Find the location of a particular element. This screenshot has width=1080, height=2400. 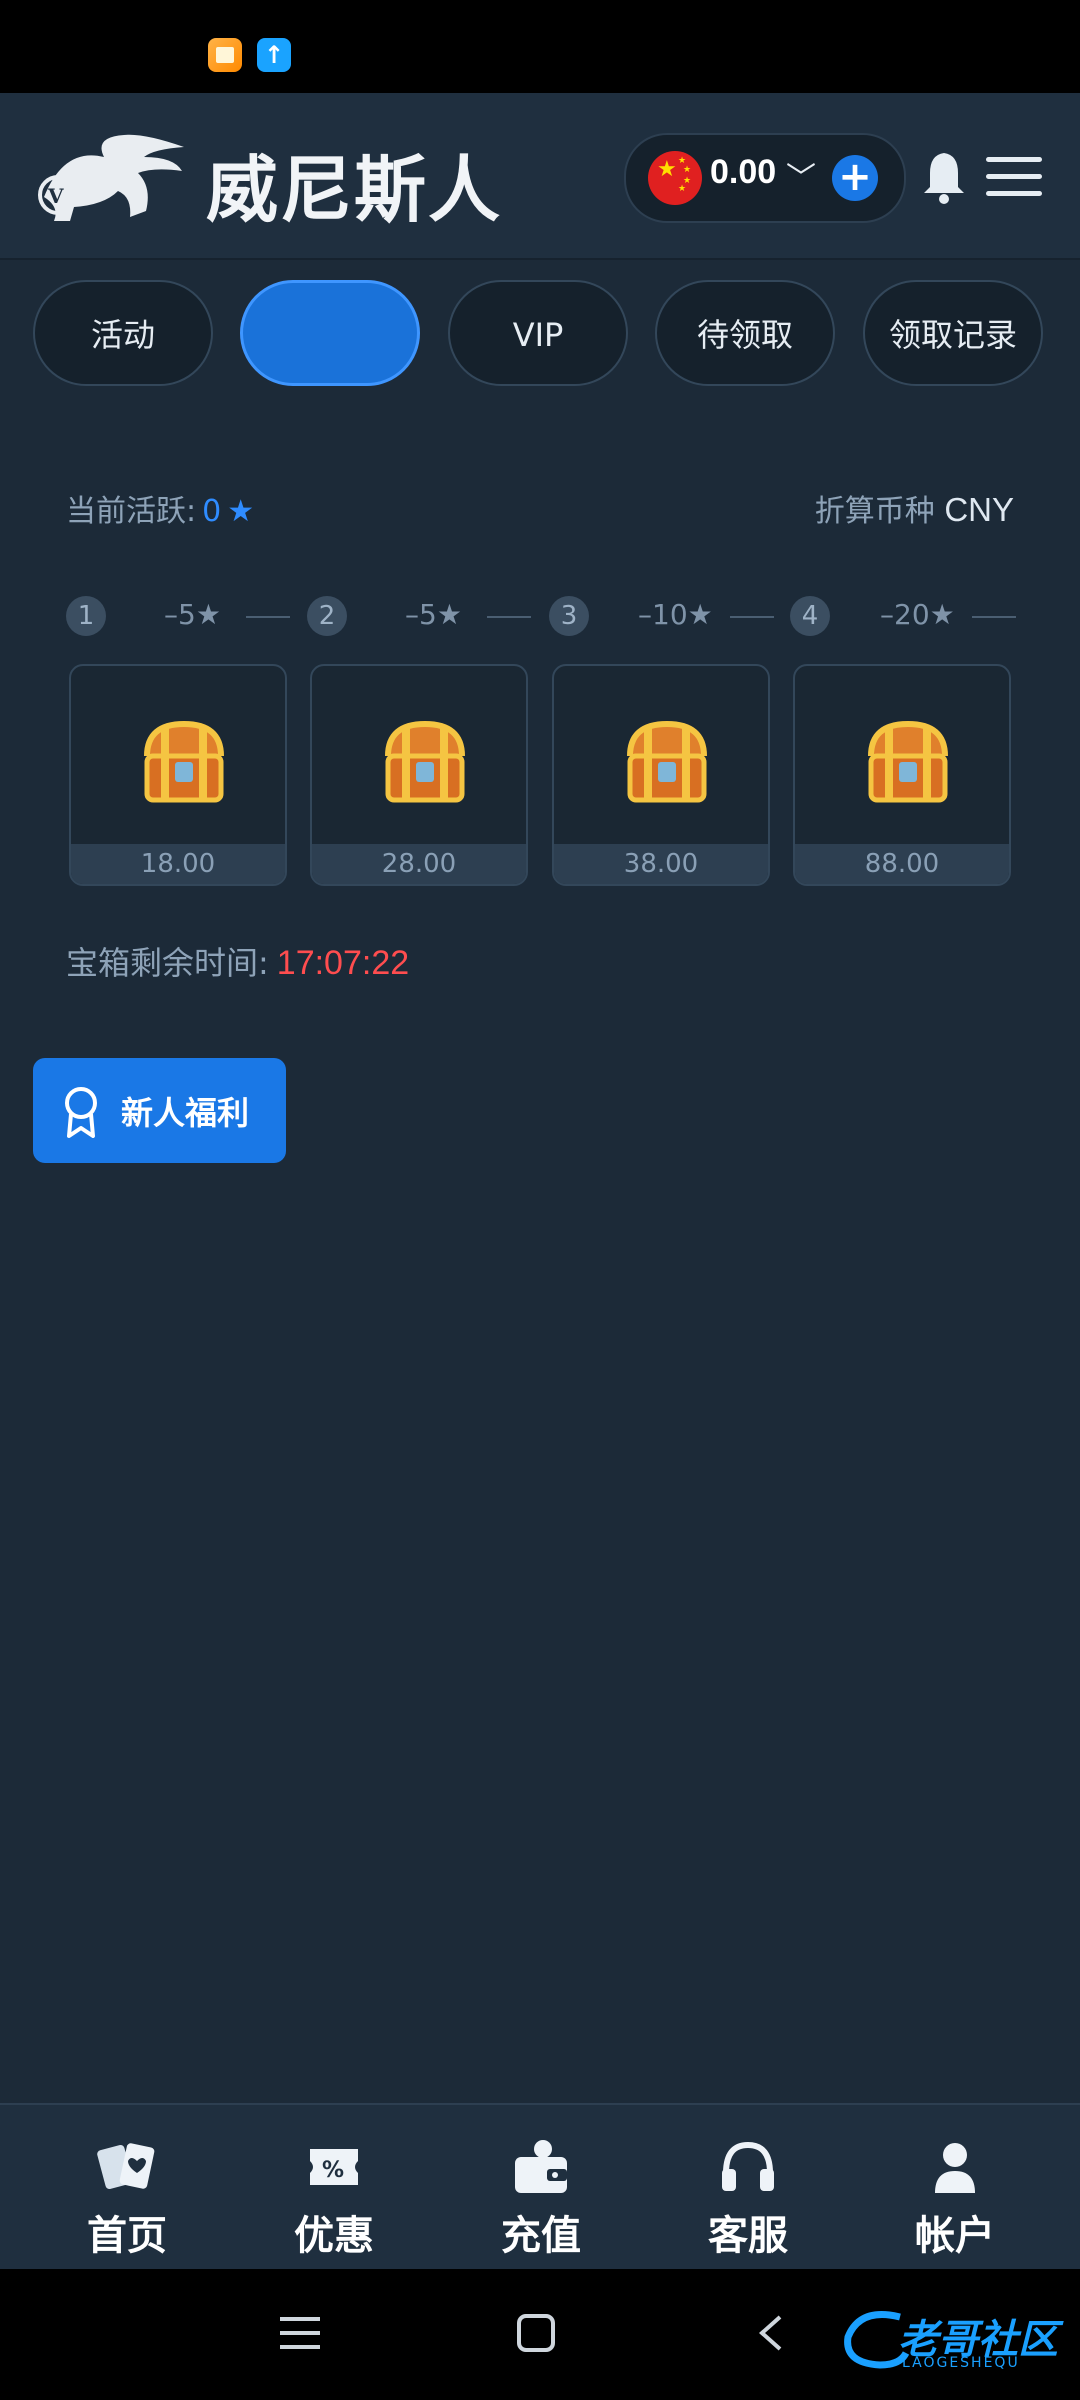

chest-reward-amount: 88.00 is located at coordinates (902, 864).